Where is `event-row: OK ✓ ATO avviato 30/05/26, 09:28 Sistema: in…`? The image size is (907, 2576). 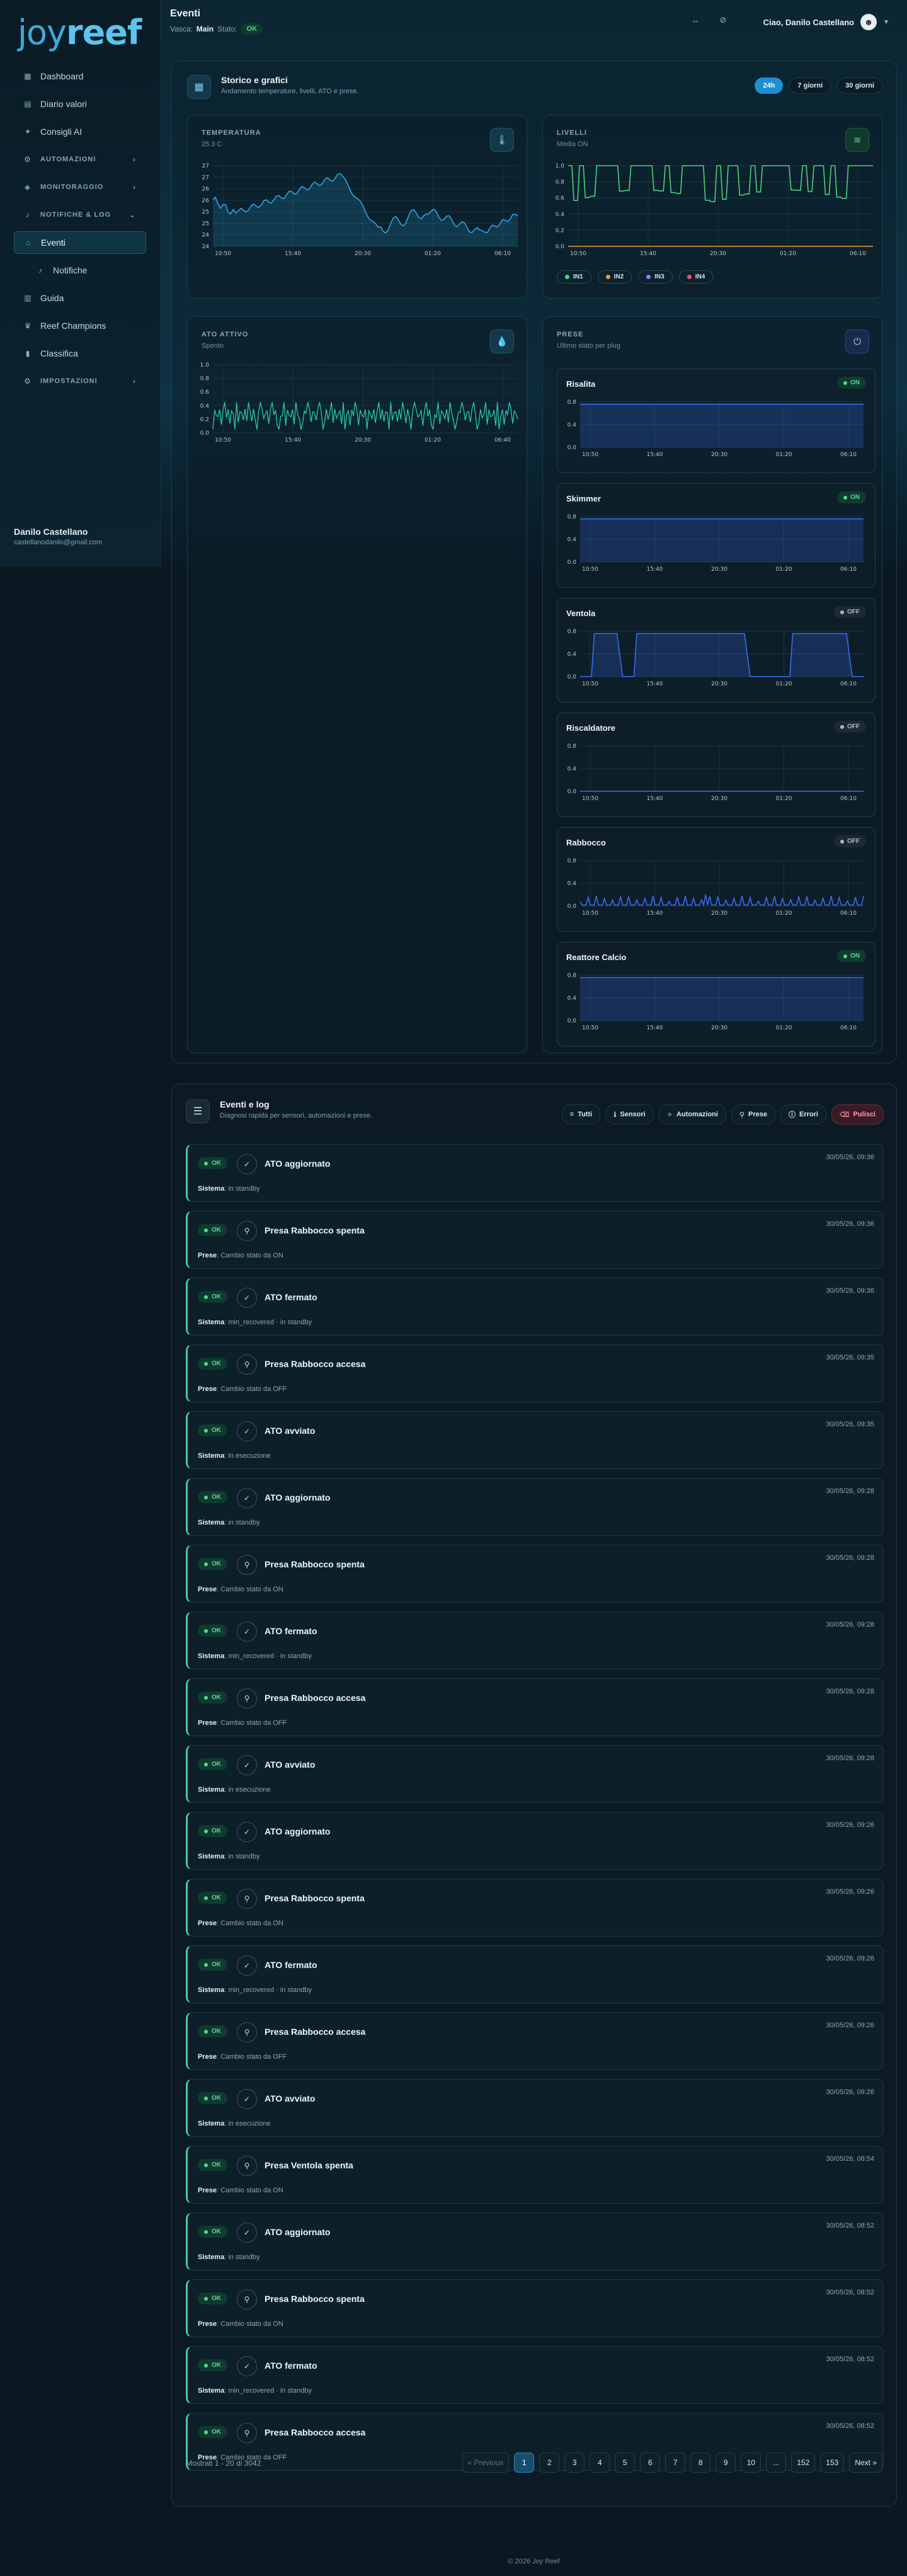
event-row: OK ✓ ATO avviato 30/05/26, 09:28 Sistema: in… is located at coordinates (535, 1774).